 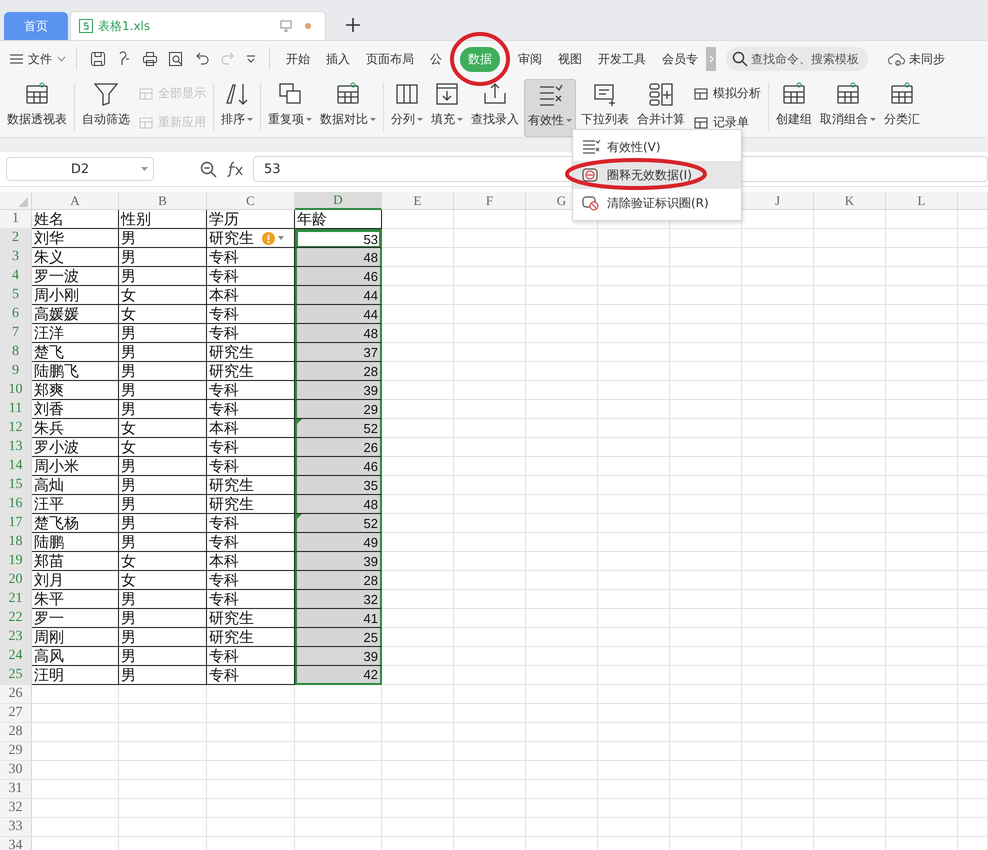 What do you see at coordinates (75, 675) in the screenshot?
I see `table-cell: 汪明` at bounding box center [75, 675].